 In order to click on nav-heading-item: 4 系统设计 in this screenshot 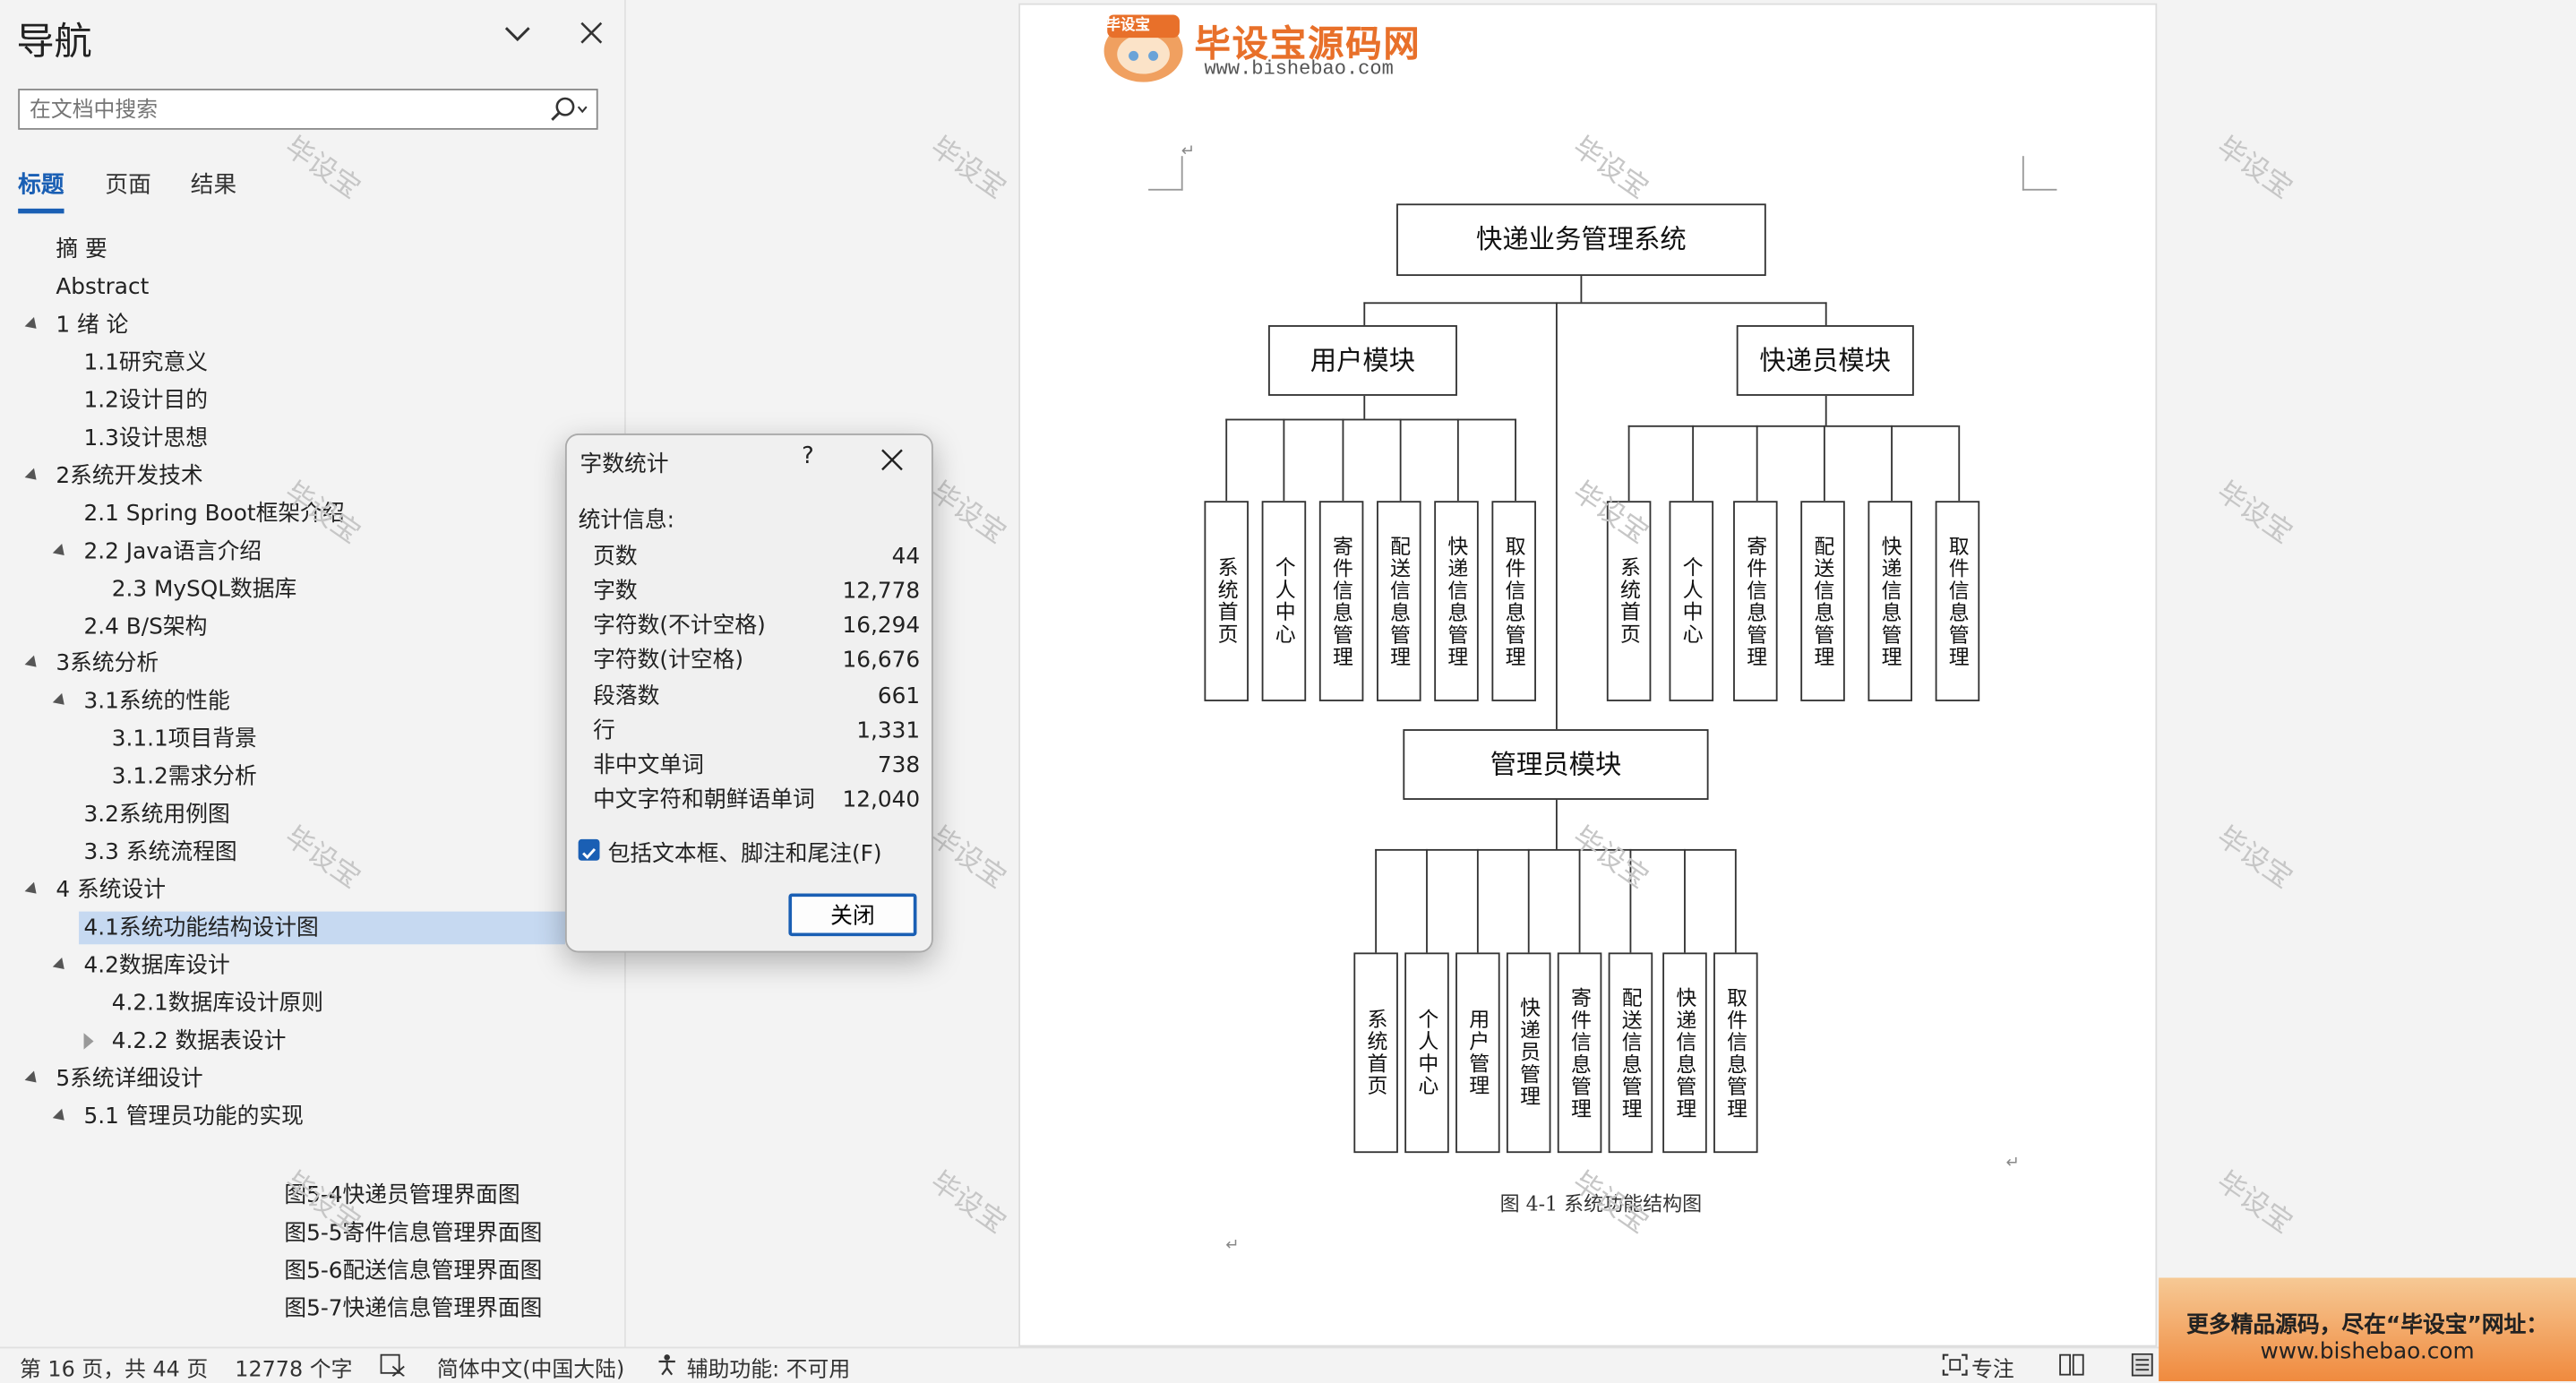, I will do `click(108, 890)`.